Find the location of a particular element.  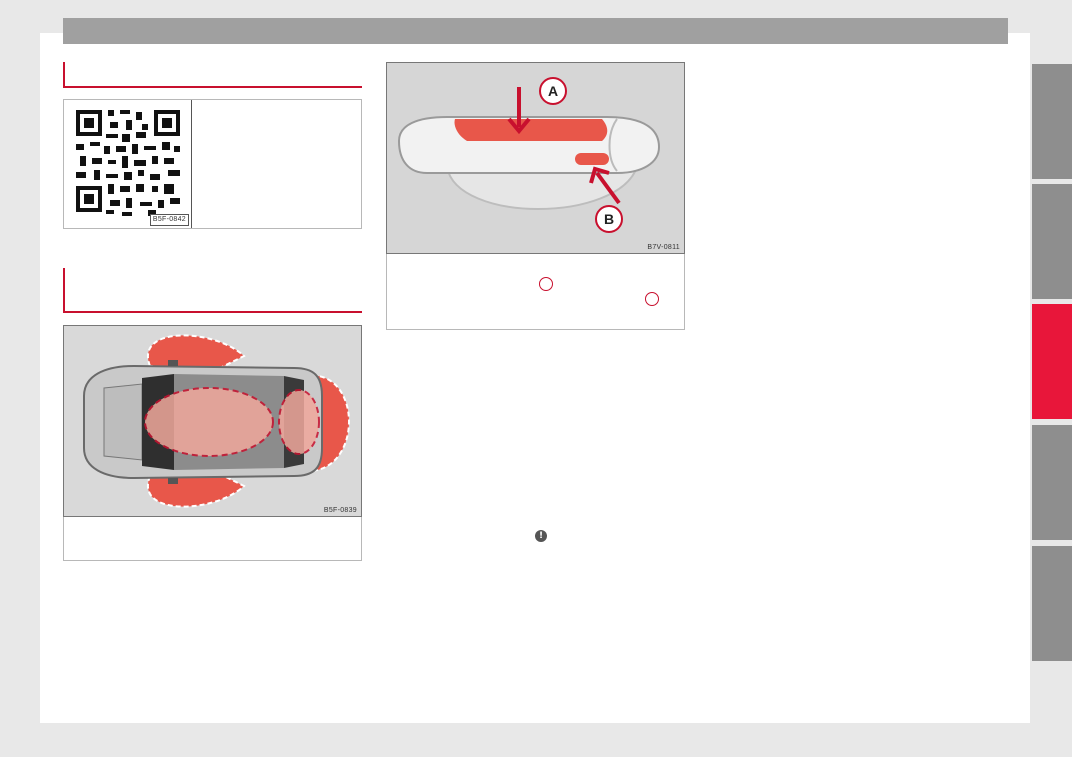

qr-image: B5F-0842 is located at coordinates (128, 164).